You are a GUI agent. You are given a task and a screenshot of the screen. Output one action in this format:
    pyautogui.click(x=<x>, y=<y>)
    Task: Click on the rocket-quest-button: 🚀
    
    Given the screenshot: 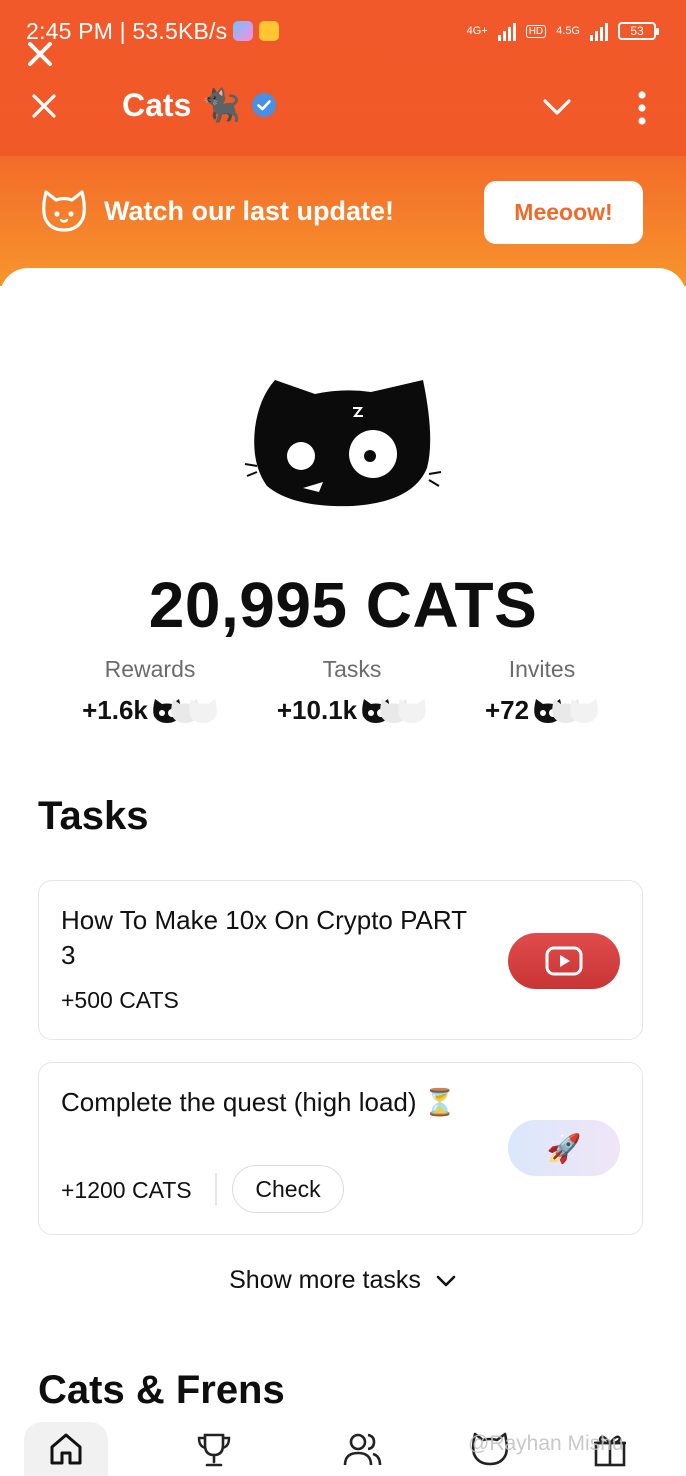 What is the action you would take?
    pyautogui.click(x=564, y=1148)
    